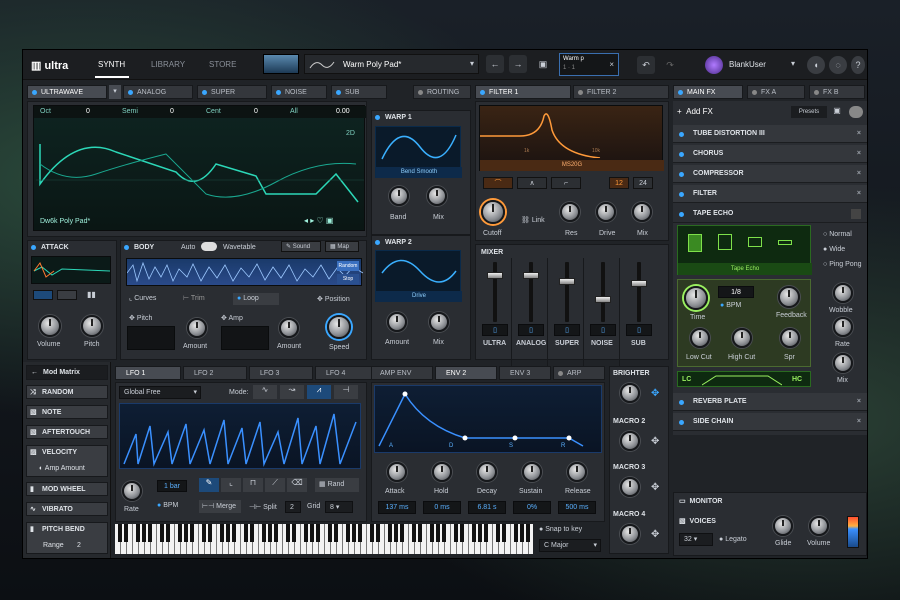 The image size is (900, 600). I want to click on body-tab-curves: ⌞ Curves, so click(153, 299).